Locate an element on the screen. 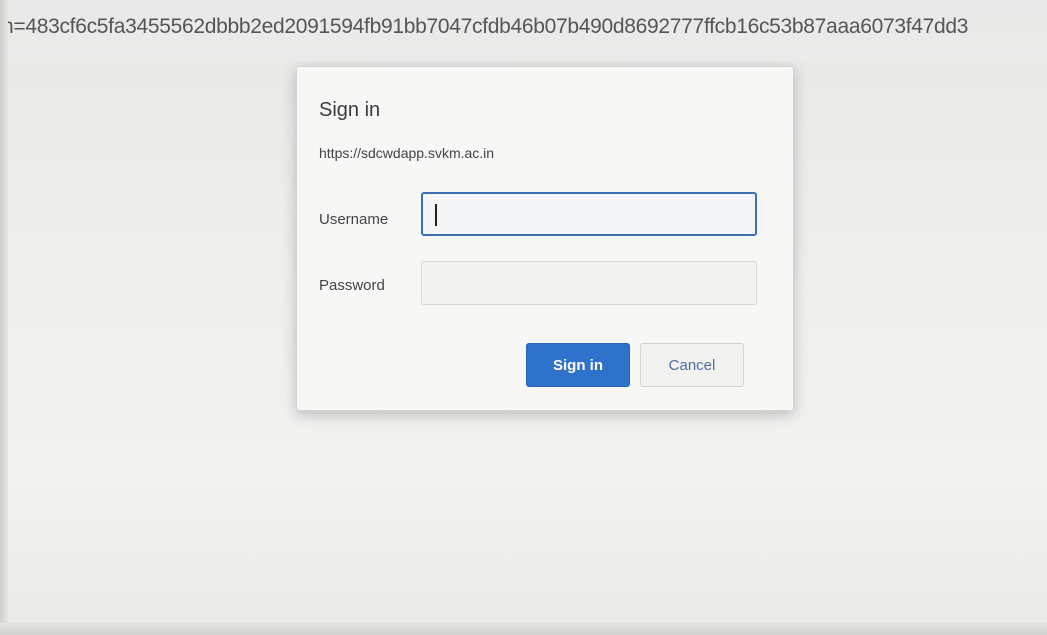 The height and width of the screenshot is (635, 1047). username-input is located at coordinates (589, 214).